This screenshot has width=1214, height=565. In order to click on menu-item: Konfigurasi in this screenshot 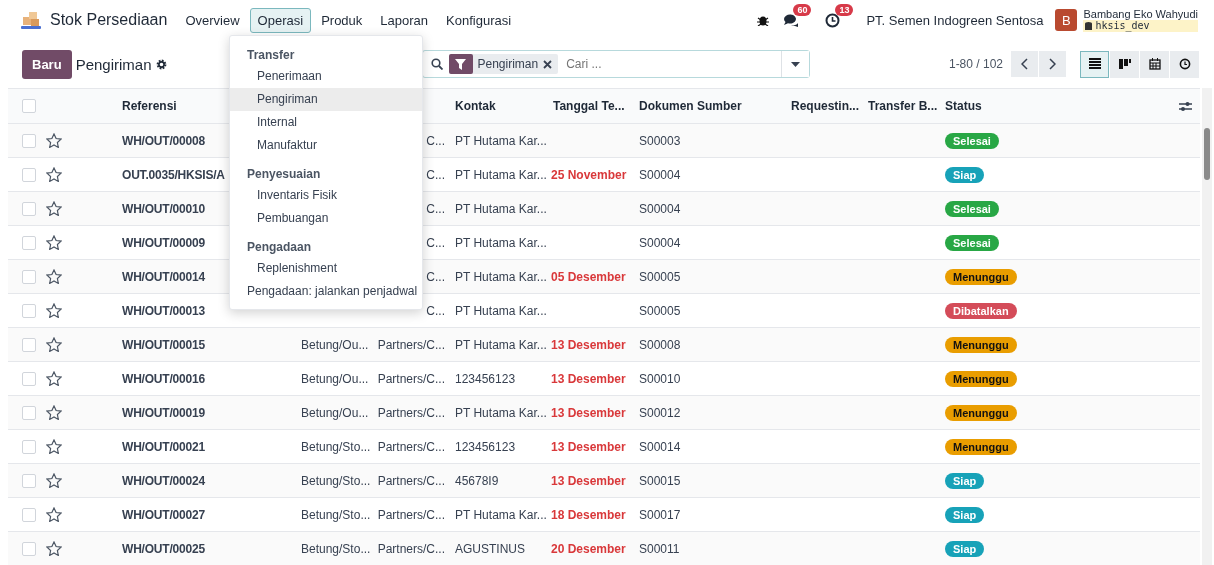, I will do `click(479, 20)`.